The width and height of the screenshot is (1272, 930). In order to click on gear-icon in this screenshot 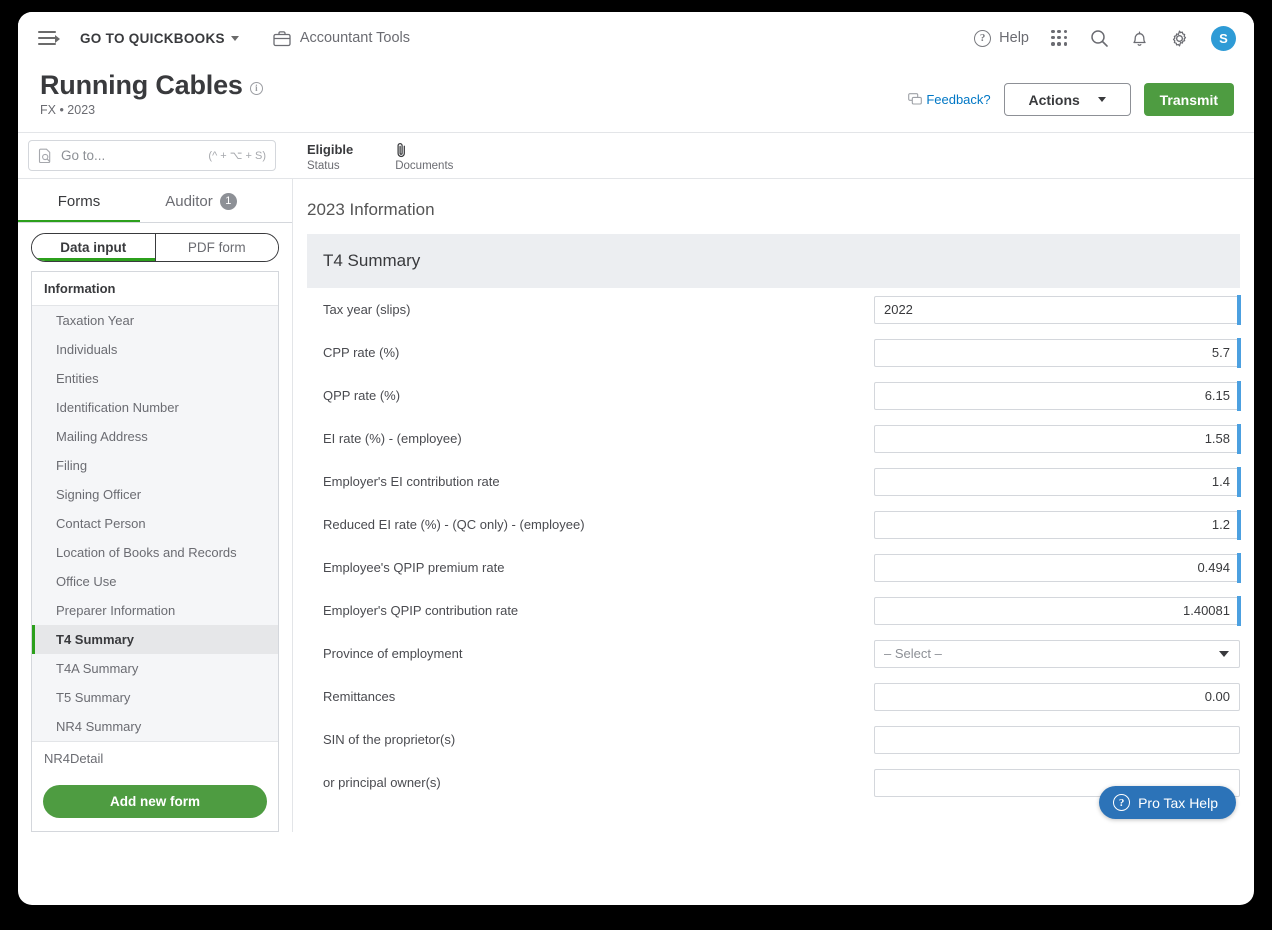, I will do `click(1179, 38)`.